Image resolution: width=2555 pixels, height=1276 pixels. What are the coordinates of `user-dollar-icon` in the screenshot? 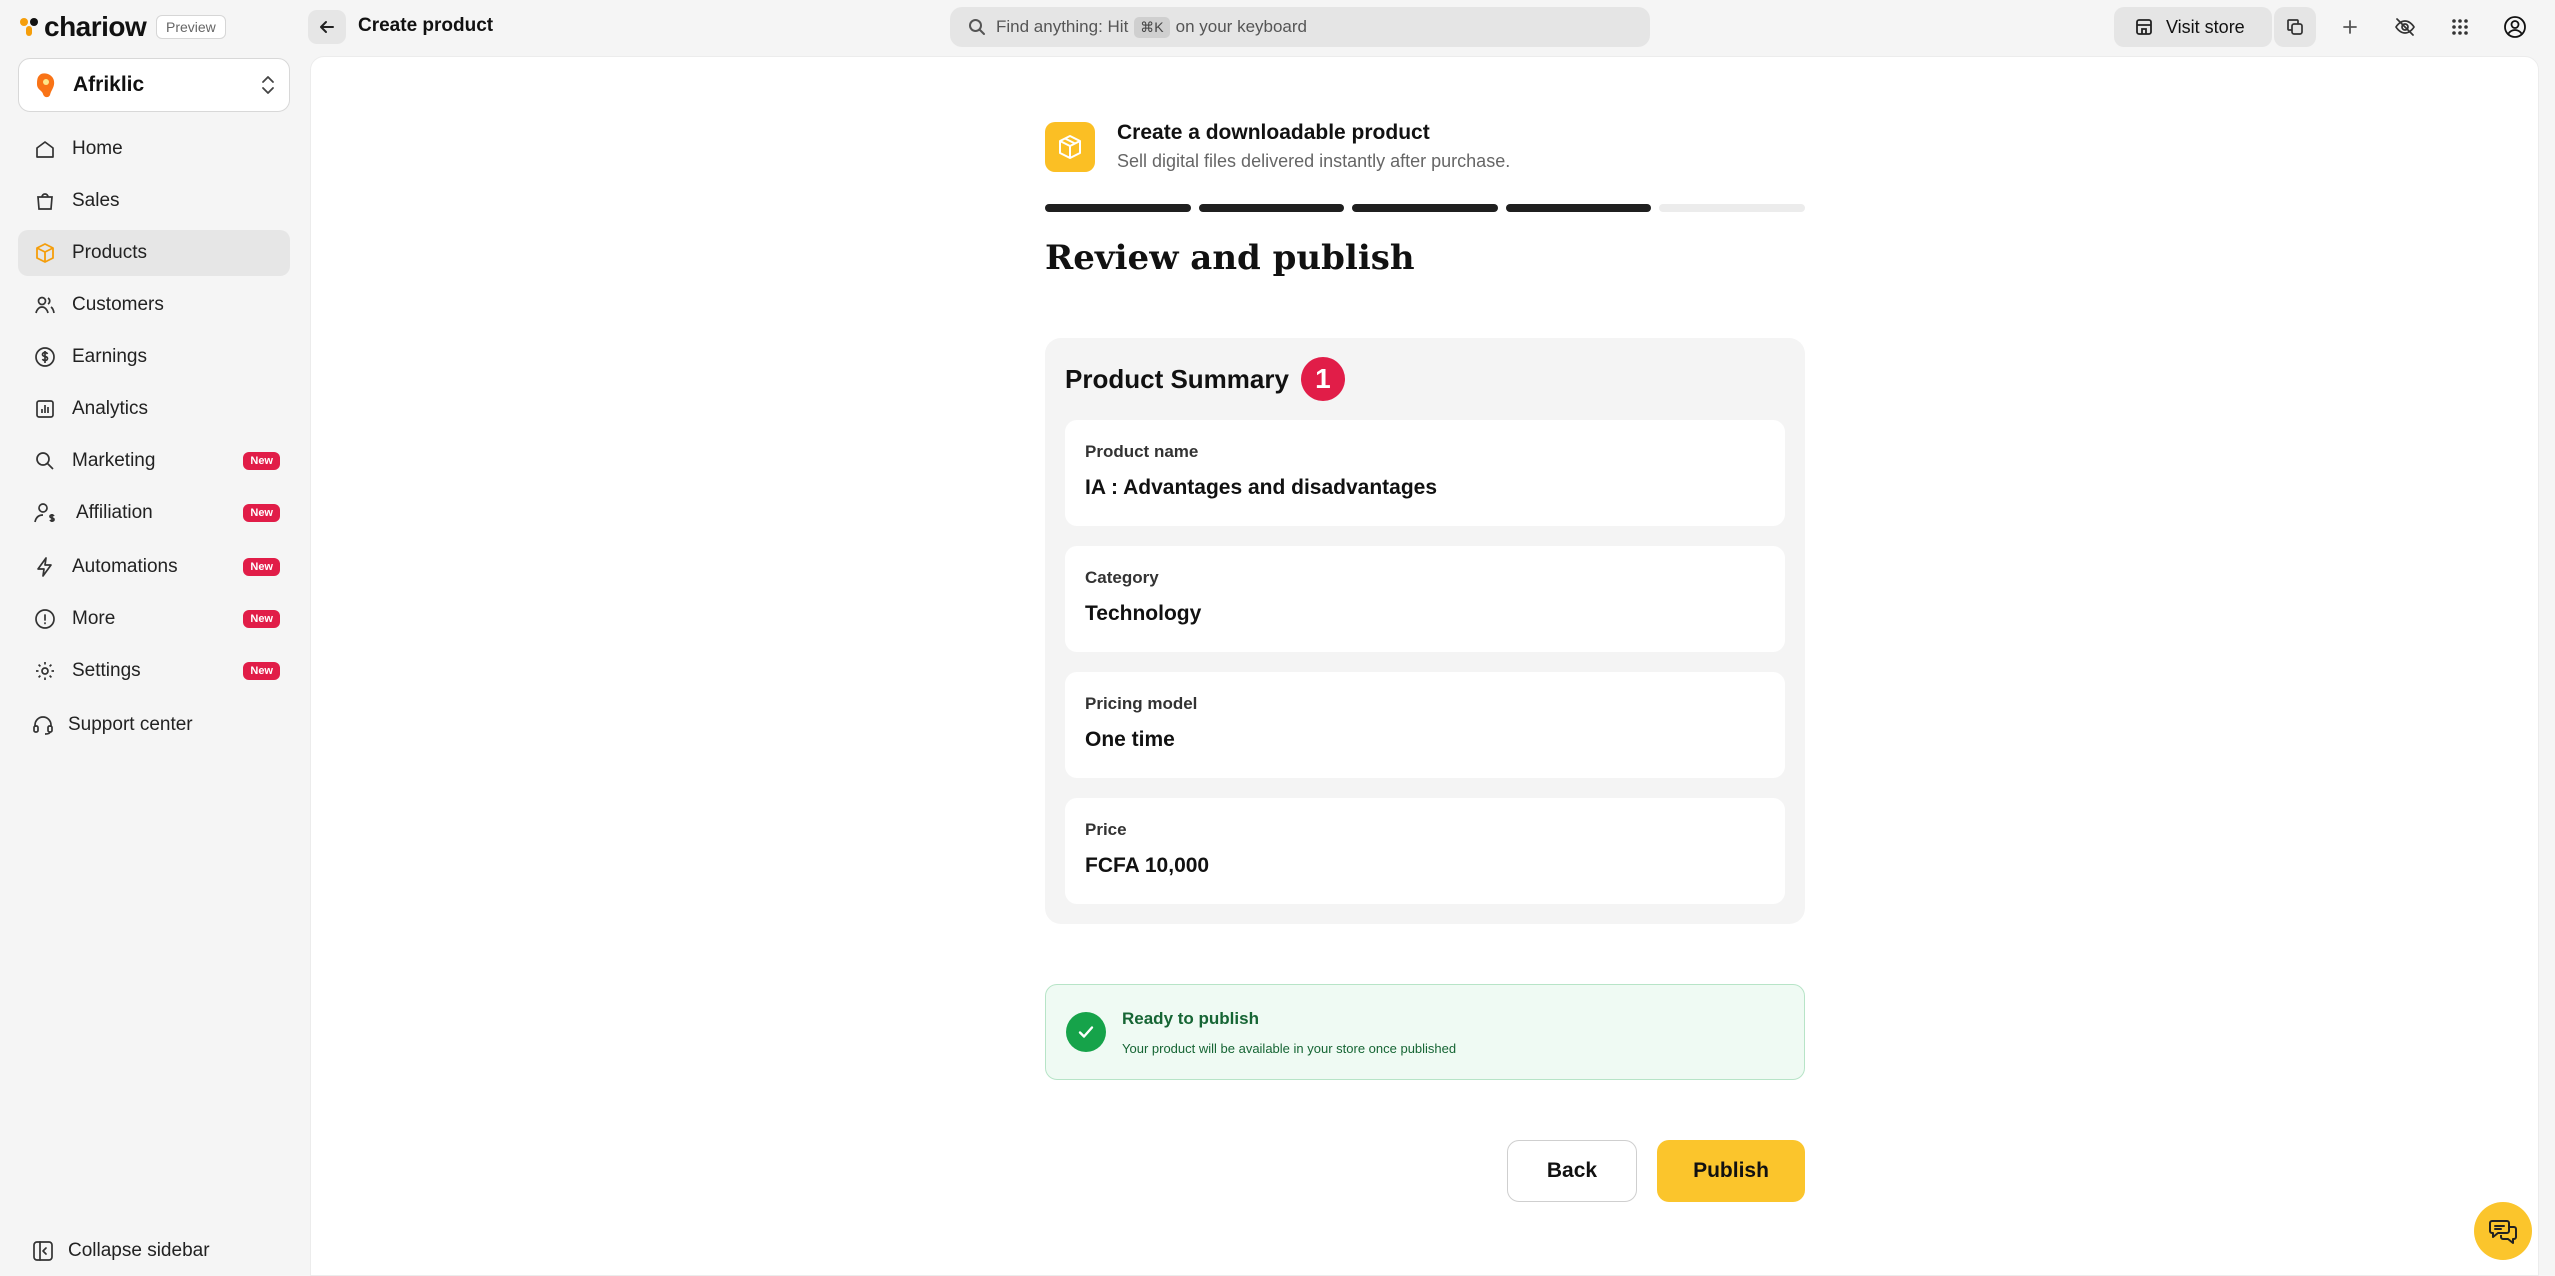 It's located at (45, 513).